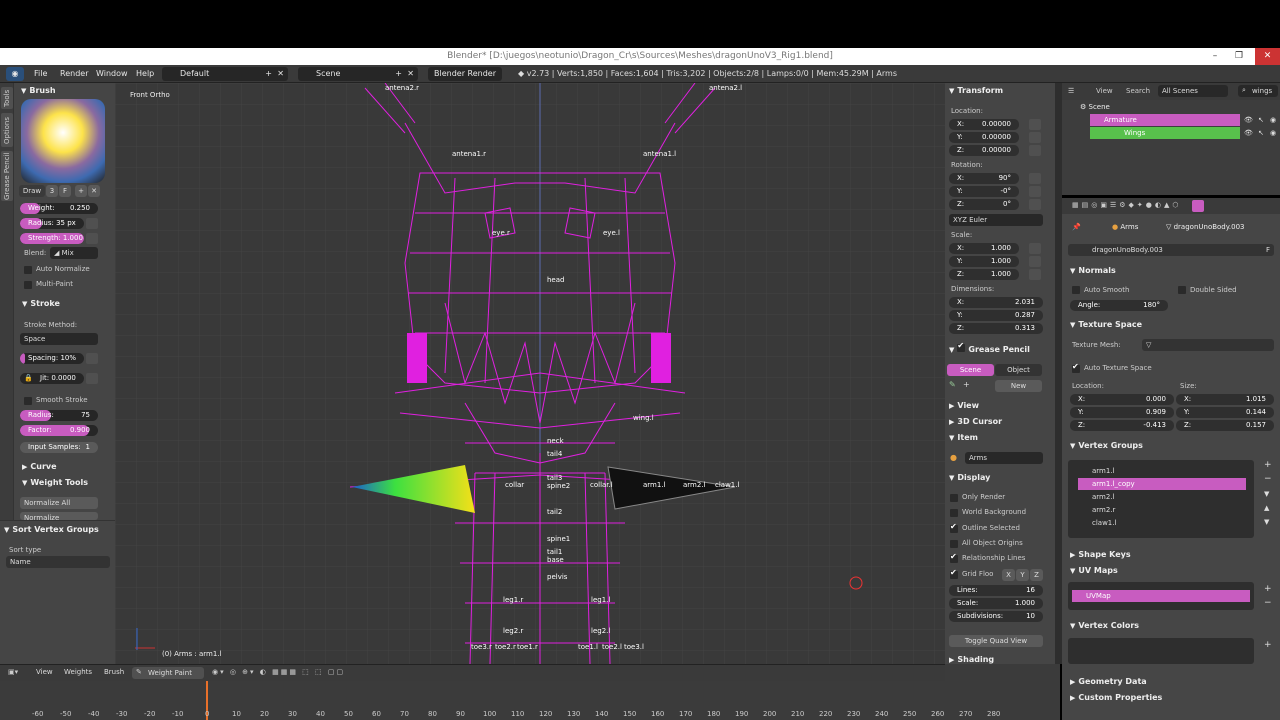 This screenshot has height=720, width=1280. What do you see at coordinates (1104, 625) in the screenshot?
I see `vertex-colors-header: ▼ Vertex Colors` at bounding box center [1104, 625].